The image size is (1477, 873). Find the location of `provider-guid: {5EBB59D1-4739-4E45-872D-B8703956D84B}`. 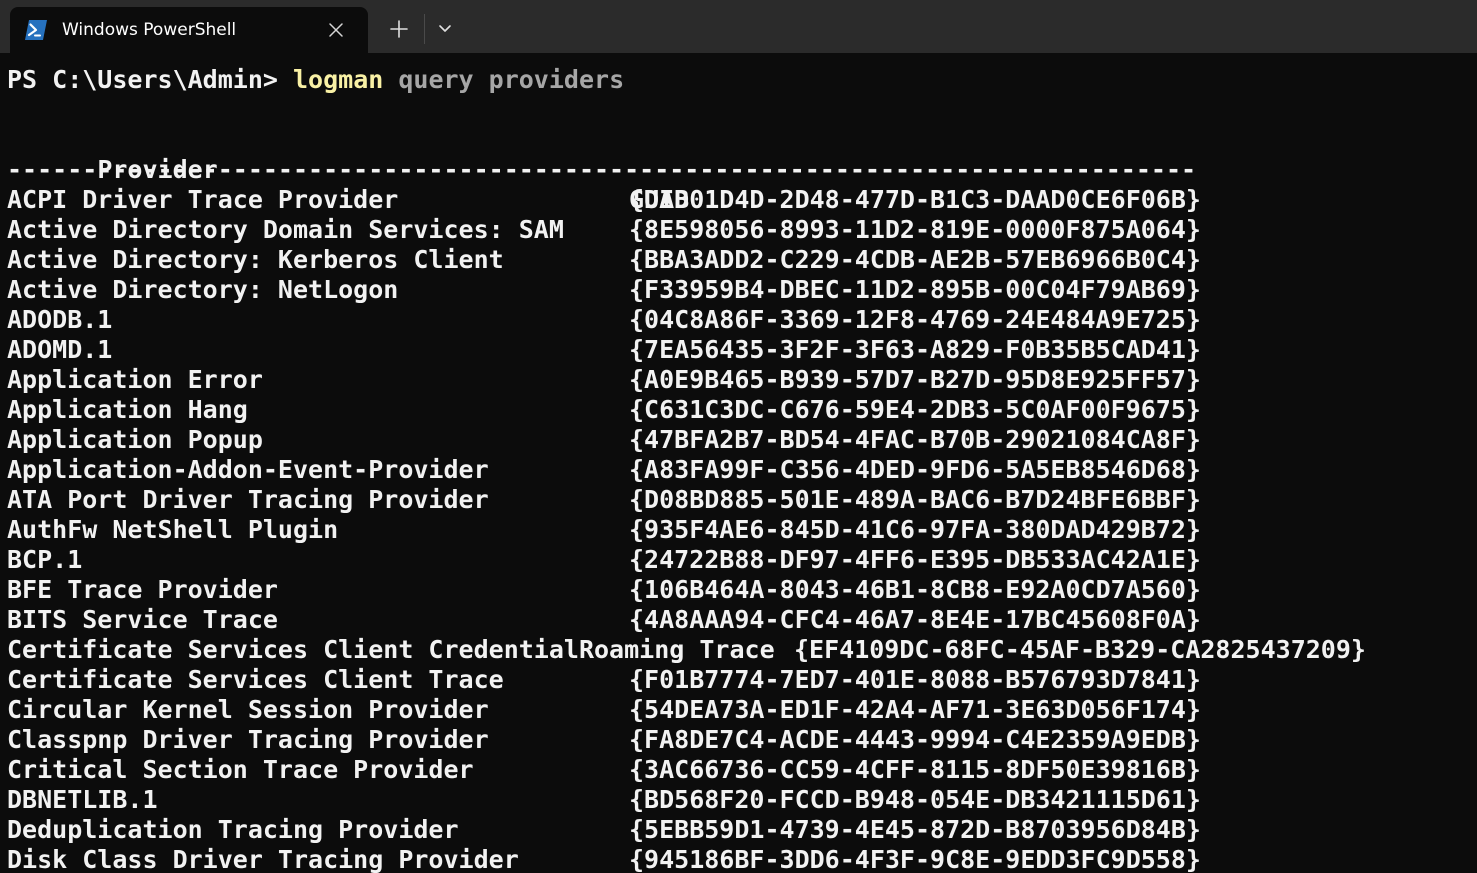

provider-guid: {5EBB59D1-4739-4E45-872D-B8703956D84B} is located at coordinates (915, 829).